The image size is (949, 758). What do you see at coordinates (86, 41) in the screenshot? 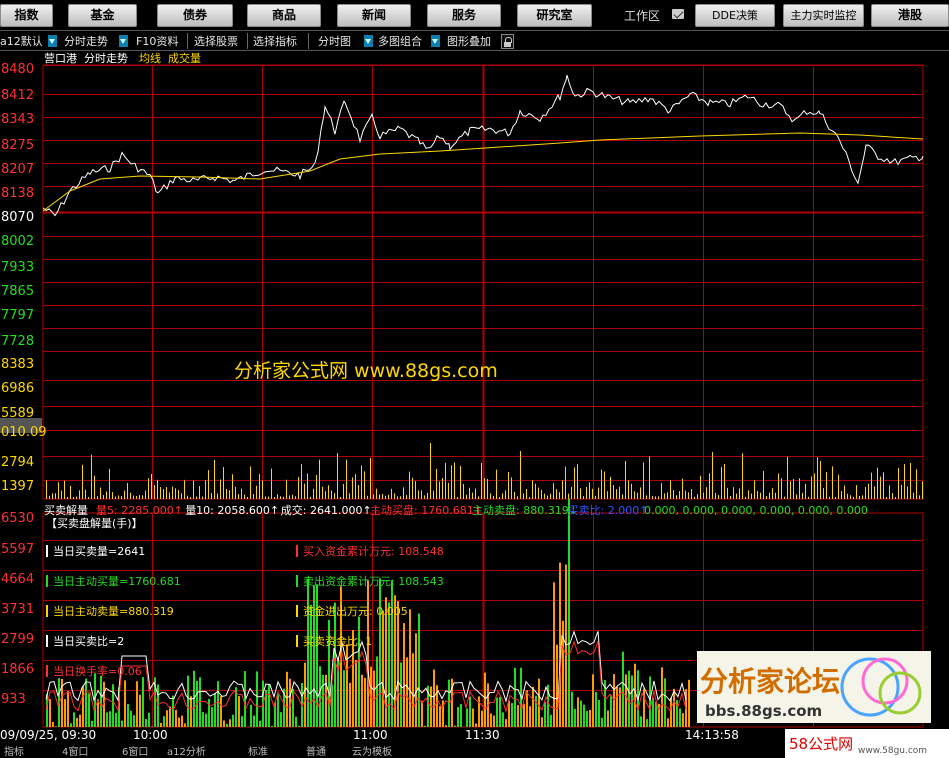
I see `intraday-trend-tab: 分时走势` at bounding box center [86, 41].